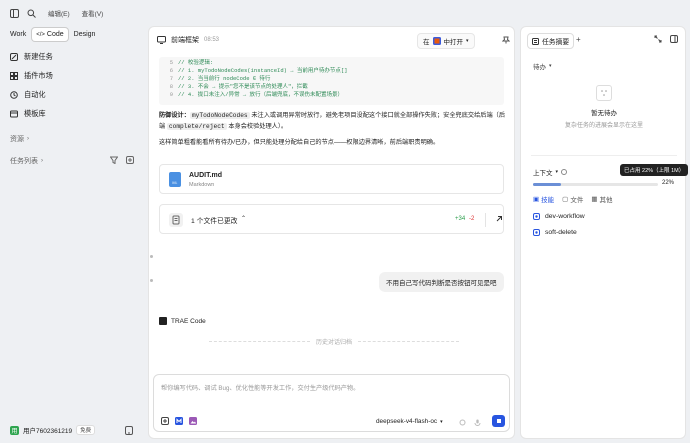  I want to click on tab-label: 技能, so click(548, 200).